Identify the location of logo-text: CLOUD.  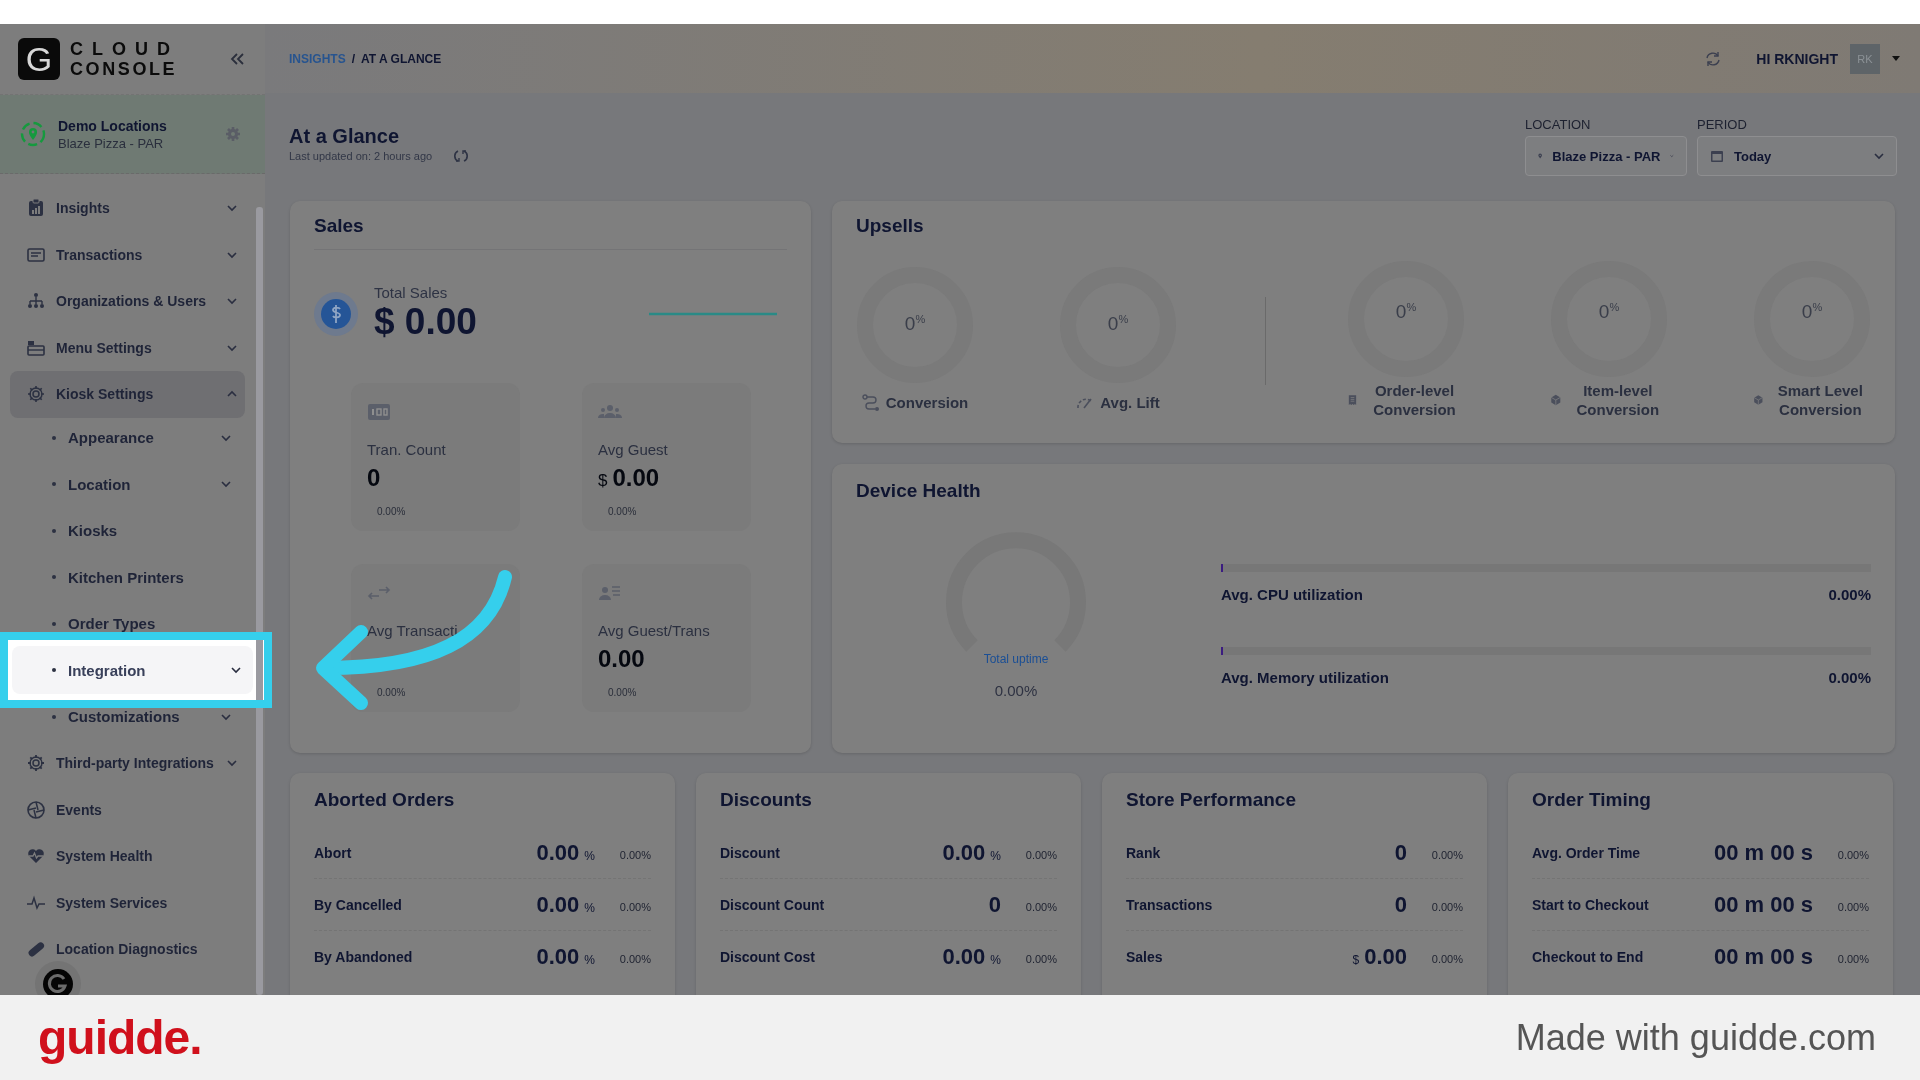
(124, 49).